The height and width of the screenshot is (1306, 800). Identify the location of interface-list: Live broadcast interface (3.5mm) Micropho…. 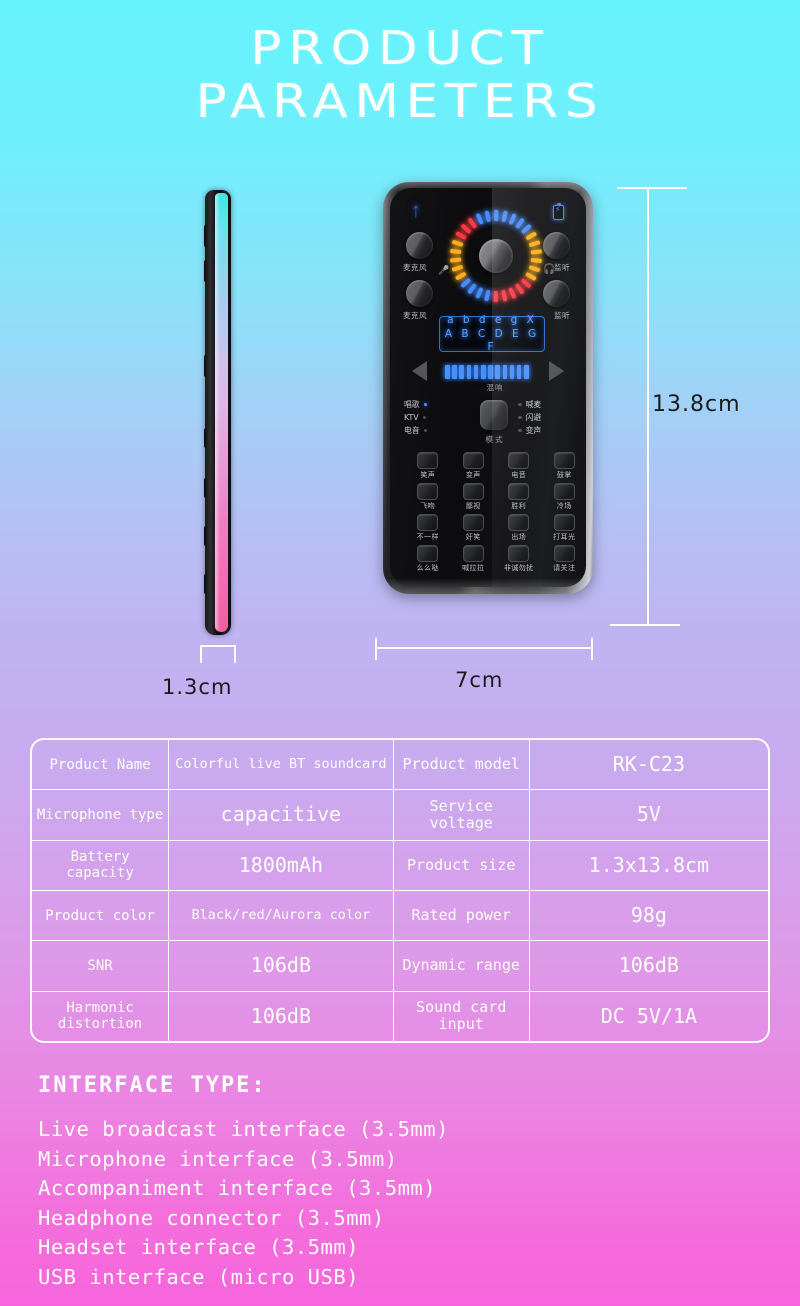
(243, 1203).